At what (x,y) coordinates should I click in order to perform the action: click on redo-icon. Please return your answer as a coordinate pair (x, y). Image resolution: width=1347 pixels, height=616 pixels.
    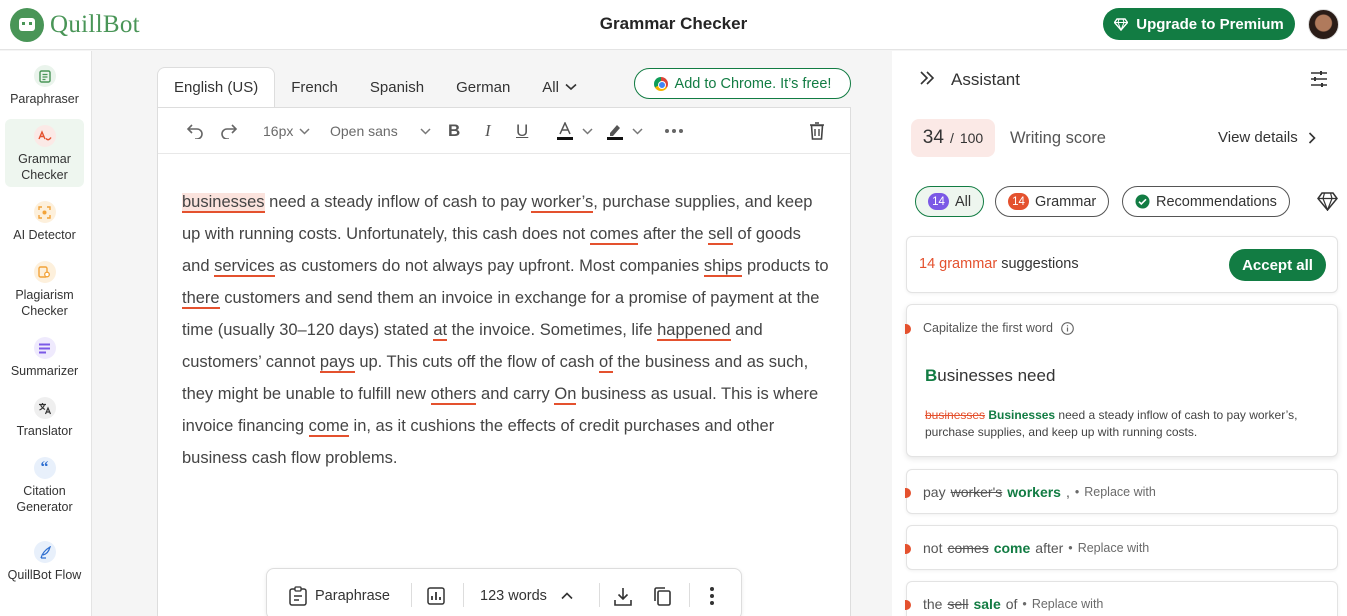
    Looking at the image, I should click on (229, 131).